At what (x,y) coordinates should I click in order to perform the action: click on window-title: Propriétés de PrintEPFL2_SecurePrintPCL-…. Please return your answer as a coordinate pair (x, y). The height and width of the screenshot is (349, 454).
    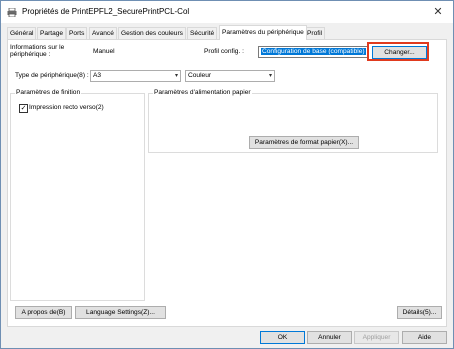
    Looking at the image, I should click on (106, 11).